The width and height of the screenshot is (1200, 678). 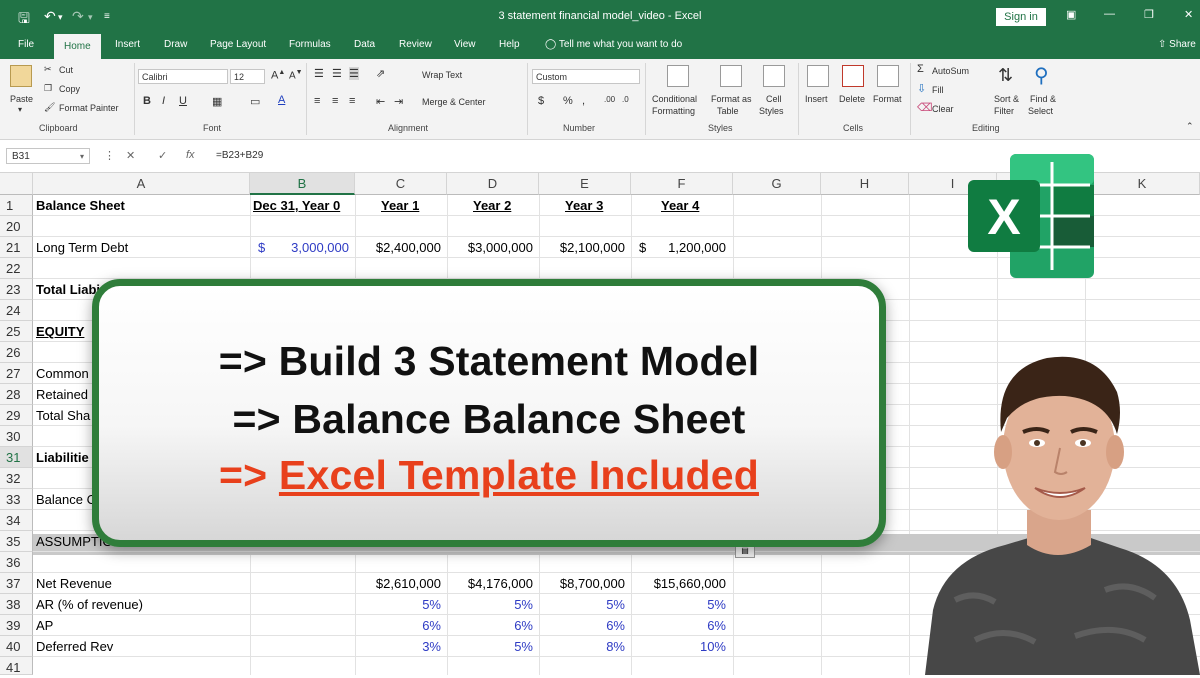 What do you see at coordinates (490, 247) in the screenshot?
I see `cell-d21: $3,000,000` at bounding box center [490, 247].